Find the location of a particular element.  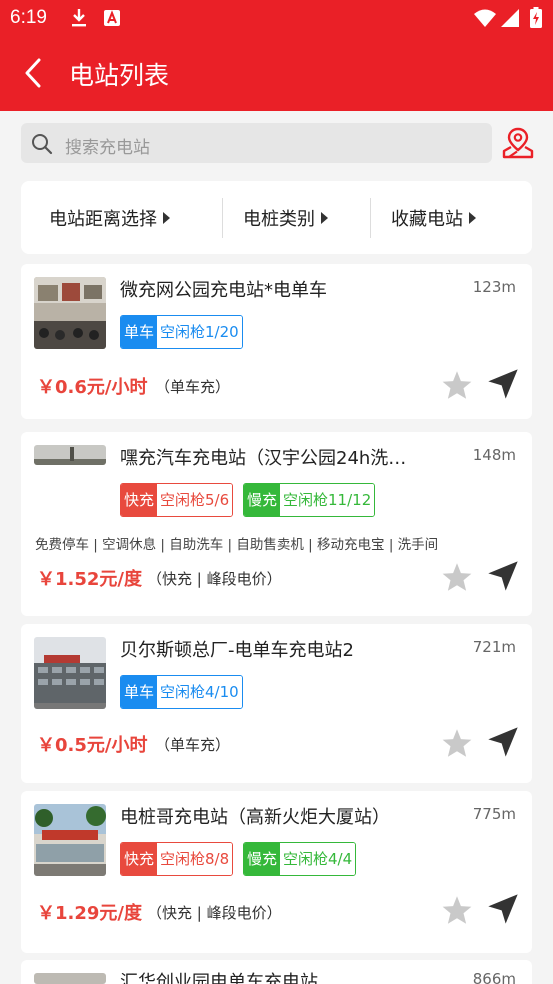

charger-tag: 单车 空闲枪1/20 is located at coordinates (181, 332).